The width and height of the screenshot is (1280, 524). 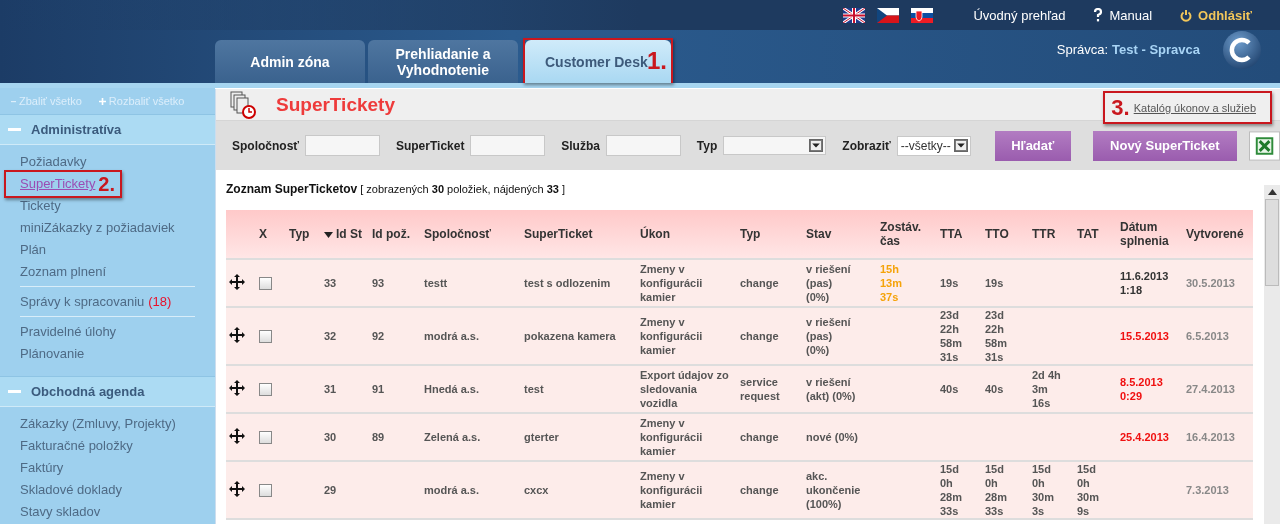 What do you see at coordinates (1211, 283) in the screenshot?
I see `created-cell-text: 30.5.2013` at bounding box center [1211, 283].